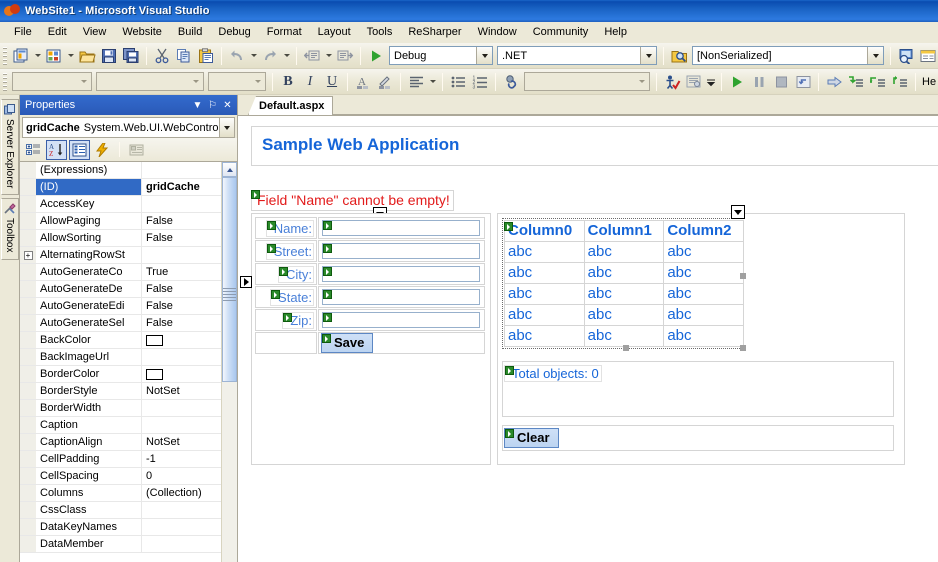 This screenshot has width=938, height=562. Describe the element at coordinates (120, 425) in the screenshot. I see `table-row: Caption` at that location.